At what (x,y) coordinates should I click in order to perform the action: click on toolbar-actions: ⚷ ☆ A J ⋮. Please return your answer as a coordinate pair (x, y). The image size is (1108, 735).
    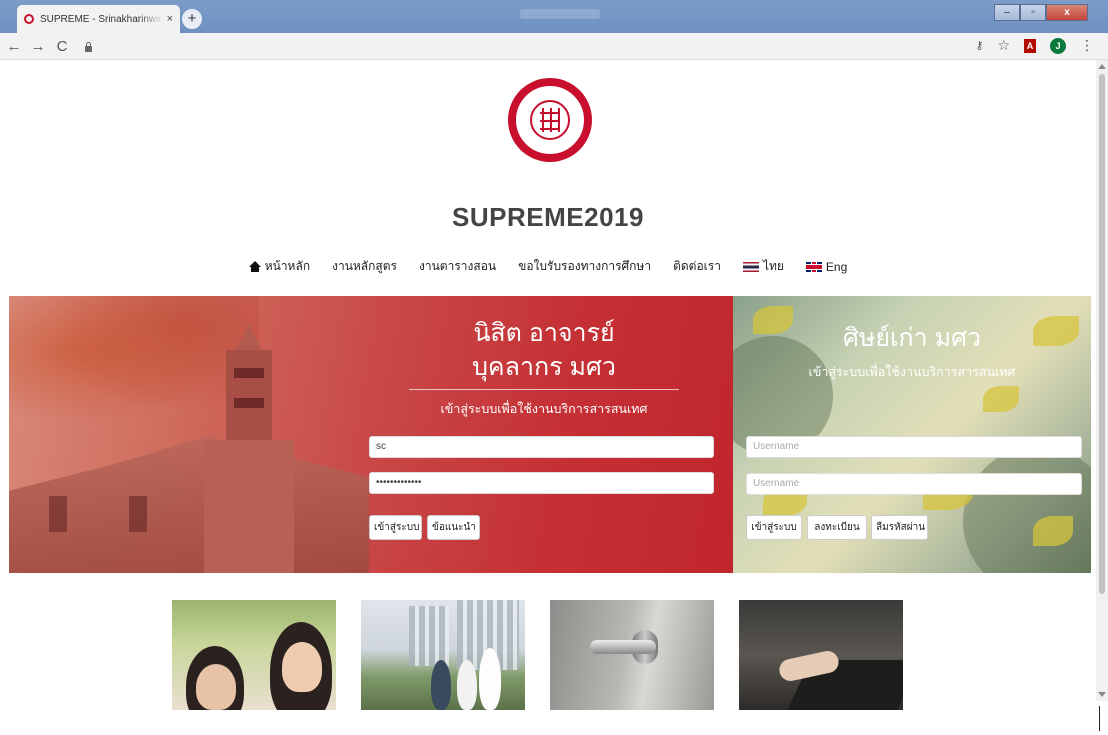
    Looking at the image, I should click on (1034, 45).